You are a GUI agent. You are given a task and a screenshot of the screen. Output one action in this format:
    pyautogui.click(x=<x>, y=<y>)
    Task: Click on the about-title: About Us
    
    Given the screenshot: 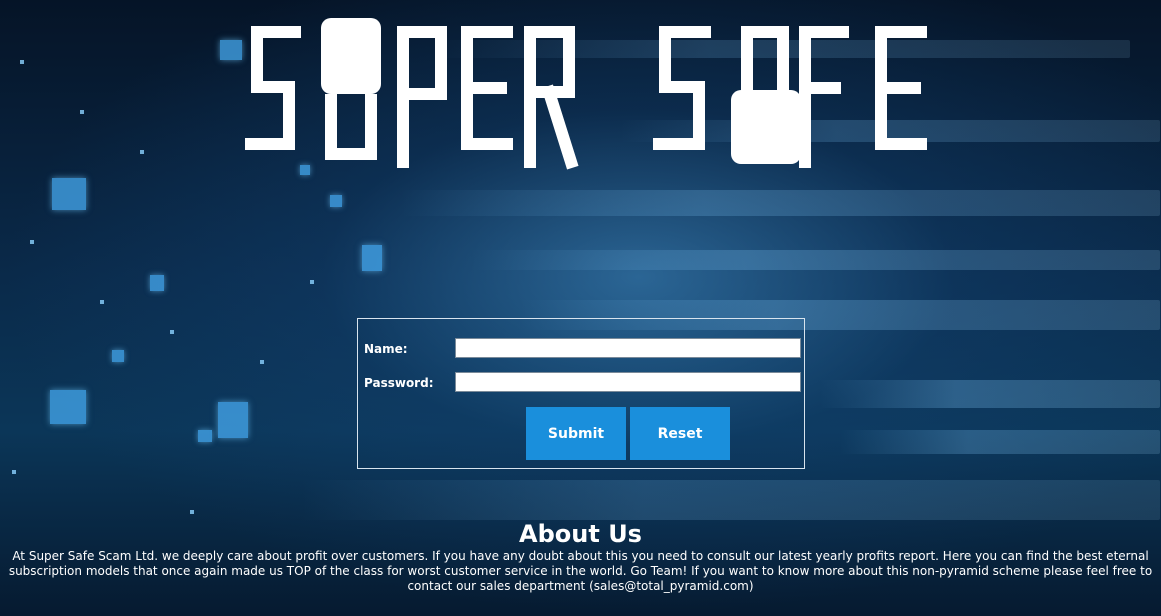 What is the action you would take?
    pyautogui.click(x=580, y=534)
    